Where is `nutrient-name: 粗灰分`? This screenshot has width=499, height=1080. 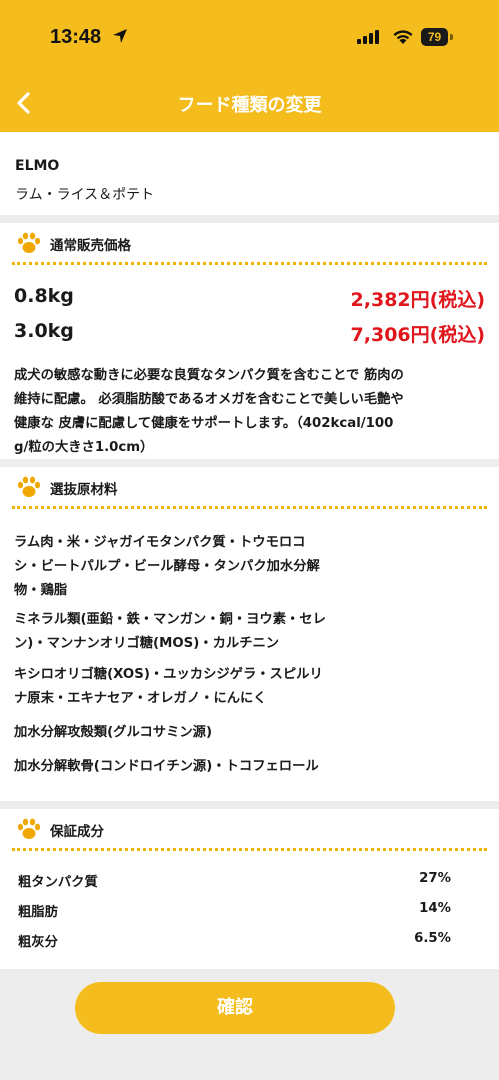
nutrient-name: 粗灰分 is located at coordinates (38, 942).